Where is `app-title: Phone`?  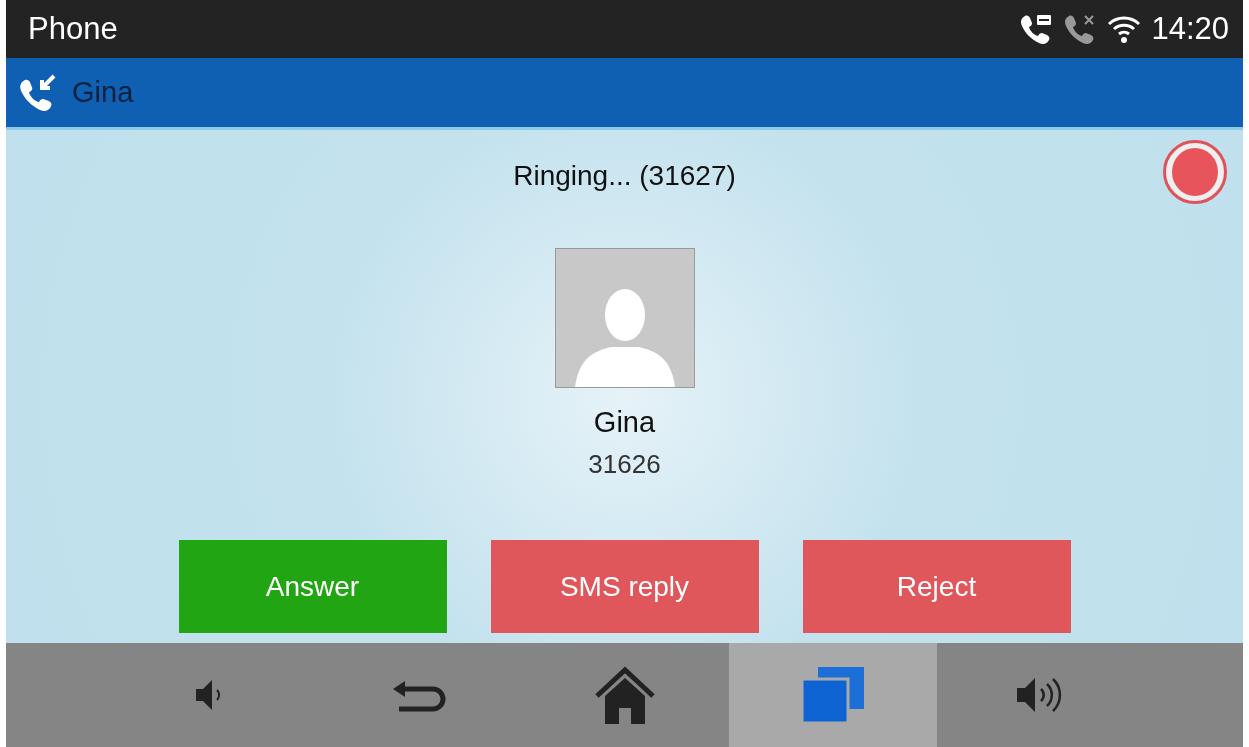 app-title: Phone is located at coordinates (73, 29).